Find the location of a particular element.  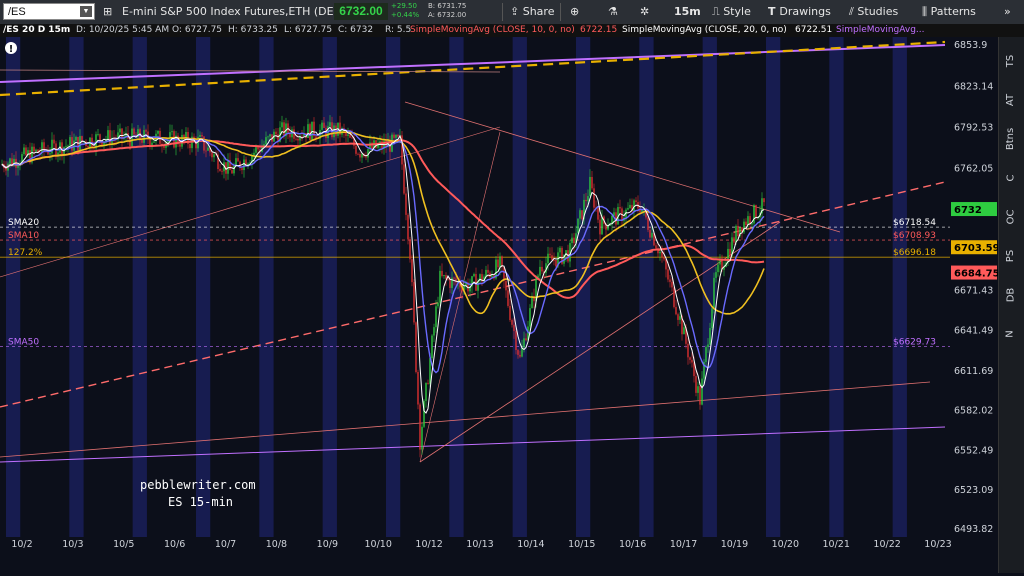

side-tab-c: C is located at coordinates (1011, 178).